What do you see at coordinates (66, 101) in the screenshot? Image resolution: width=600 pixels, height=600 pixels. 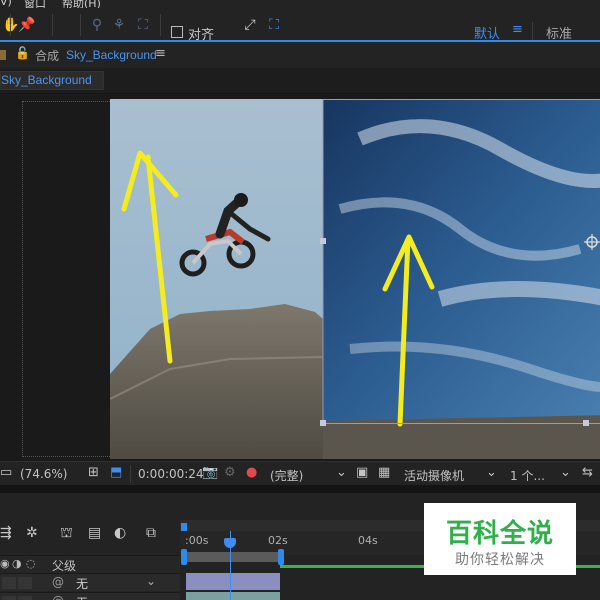 I see `comp-boundary-top` at bounding box center [66, 101].